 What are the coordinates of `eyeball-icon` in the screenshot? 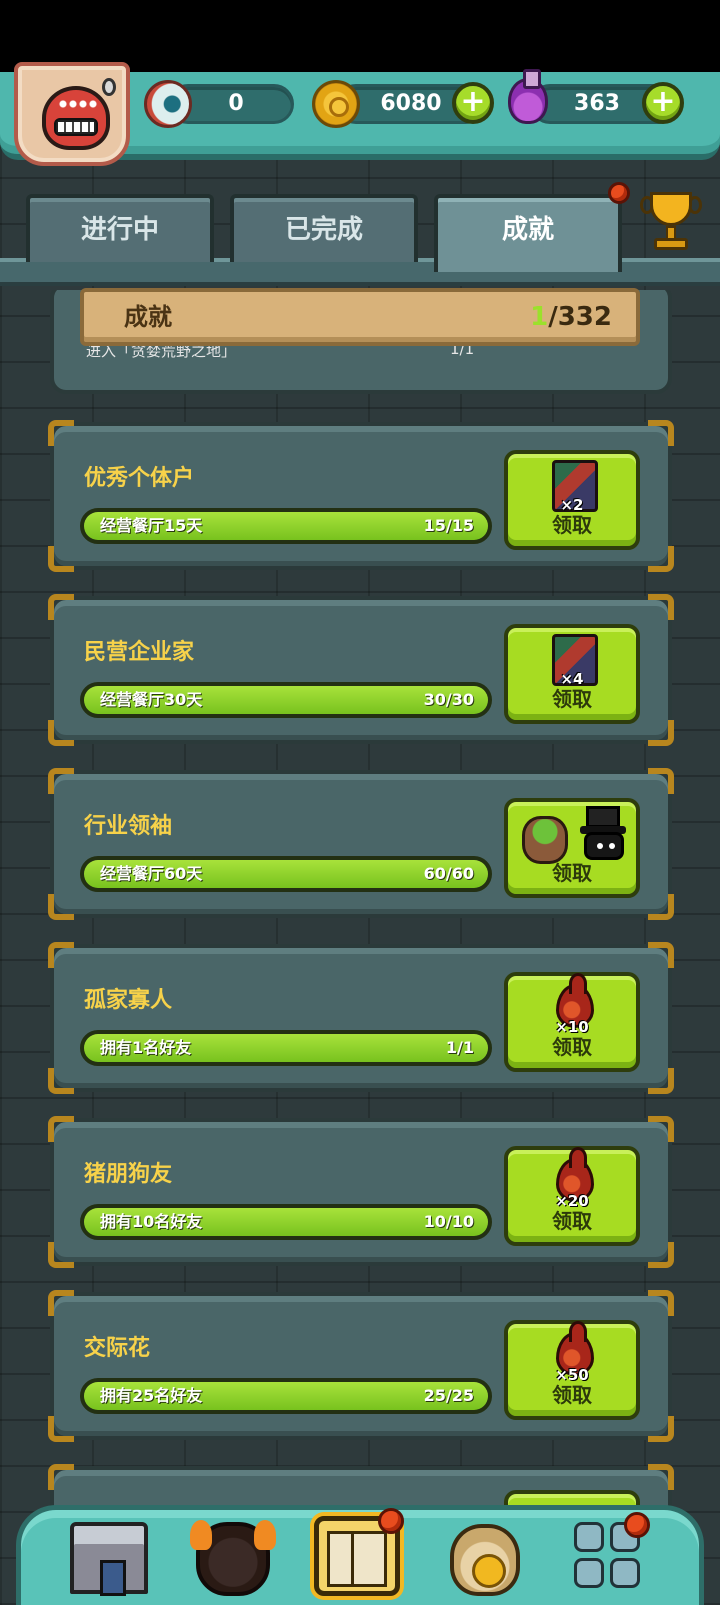 It's located at (168, 104).